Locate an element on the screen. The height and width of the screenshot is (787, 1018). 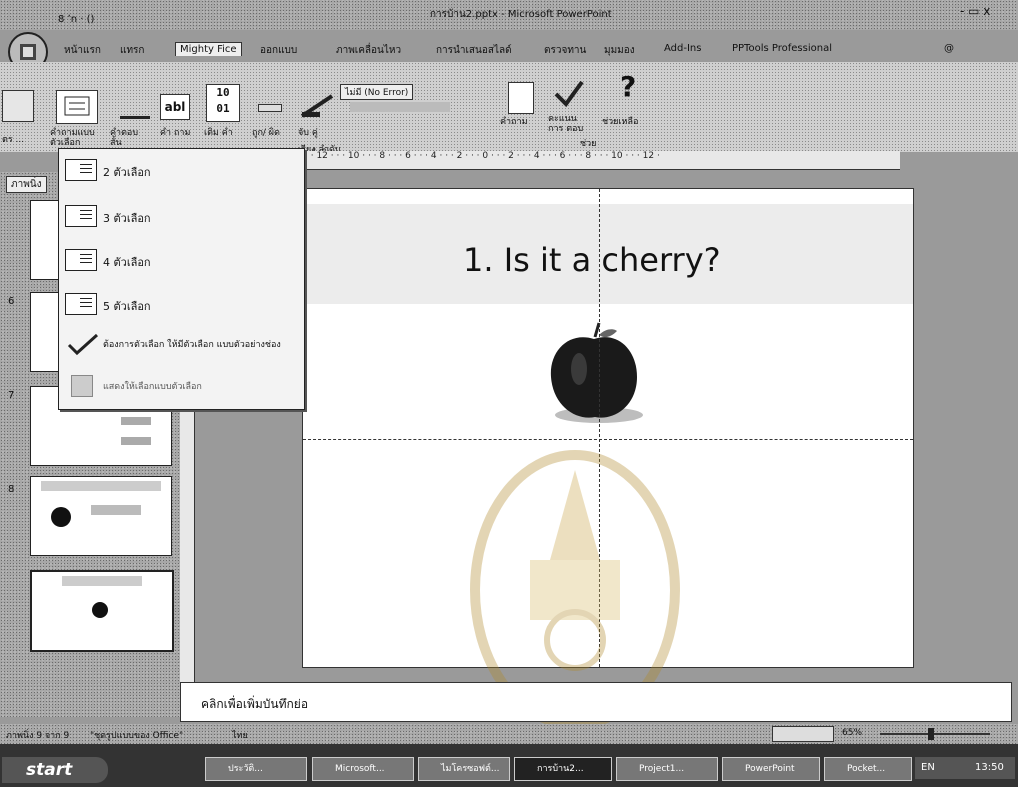
tab-animations: ภาพเคลื่อนไหว is located at coordinates (368, 50).